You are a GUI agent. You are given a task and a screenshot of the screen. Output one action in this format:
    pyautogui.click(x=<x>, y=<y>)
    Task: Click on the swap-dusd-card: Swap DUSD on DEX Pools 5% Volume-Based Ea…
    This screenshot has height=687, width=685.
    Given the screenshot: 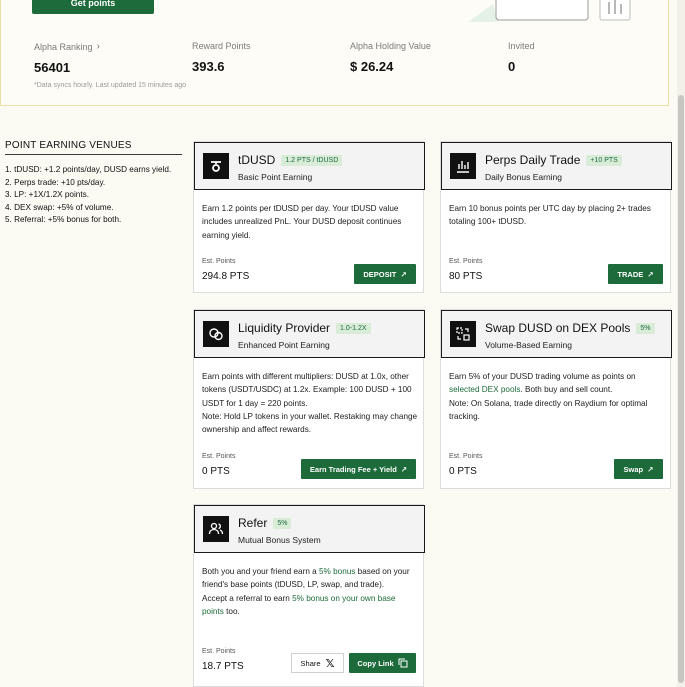 What is the action you would take?
    pyautogui.click(x=556, y=399)
    